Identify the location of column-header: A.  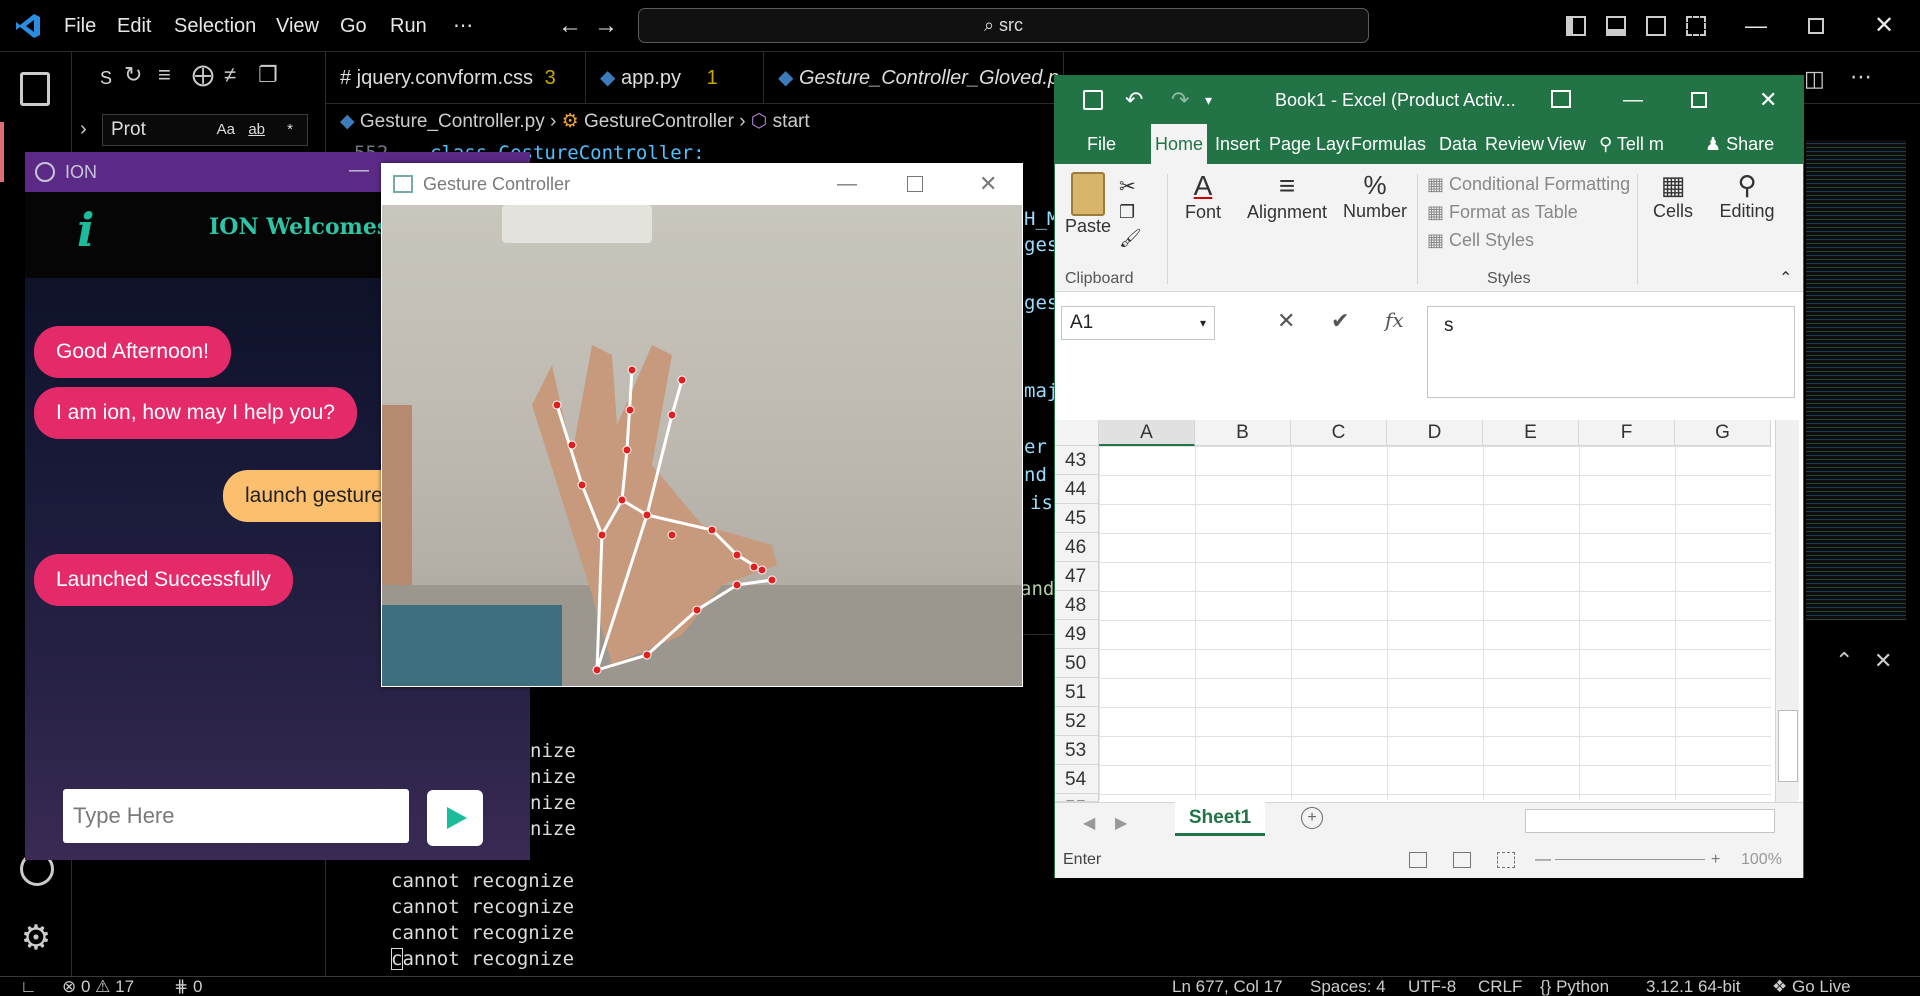
(1147, 433).